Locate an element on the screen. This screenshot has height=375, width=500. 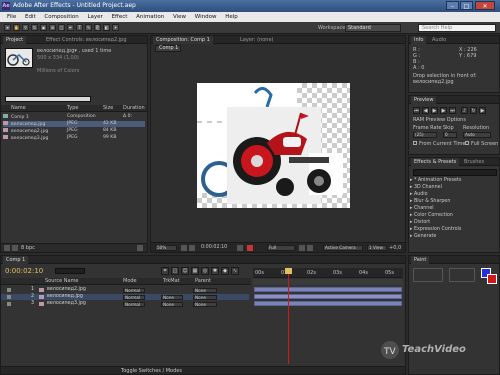
effects-category-blur-sharpen: ▸ Blur & Sharpen is located at coordinates (454, 201).